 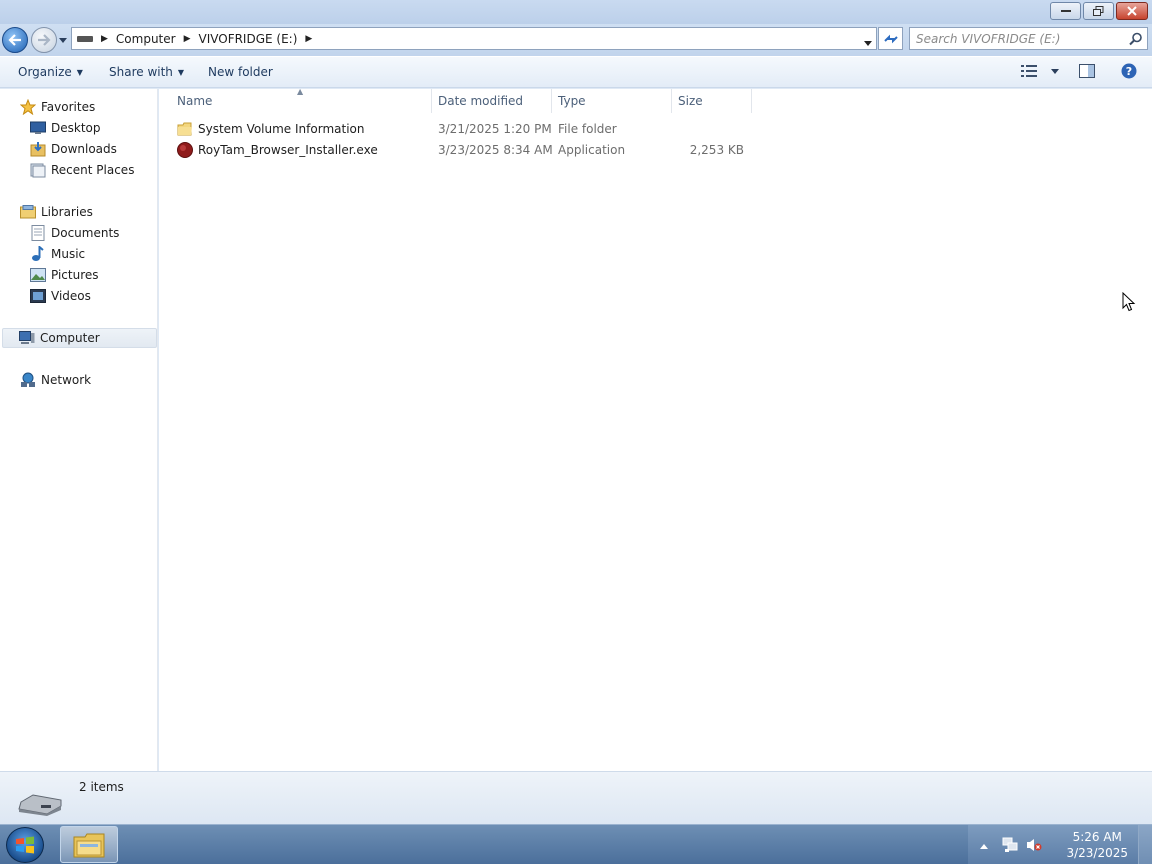 I want to click on preview-pane-button, so click(x=1087, y=71).